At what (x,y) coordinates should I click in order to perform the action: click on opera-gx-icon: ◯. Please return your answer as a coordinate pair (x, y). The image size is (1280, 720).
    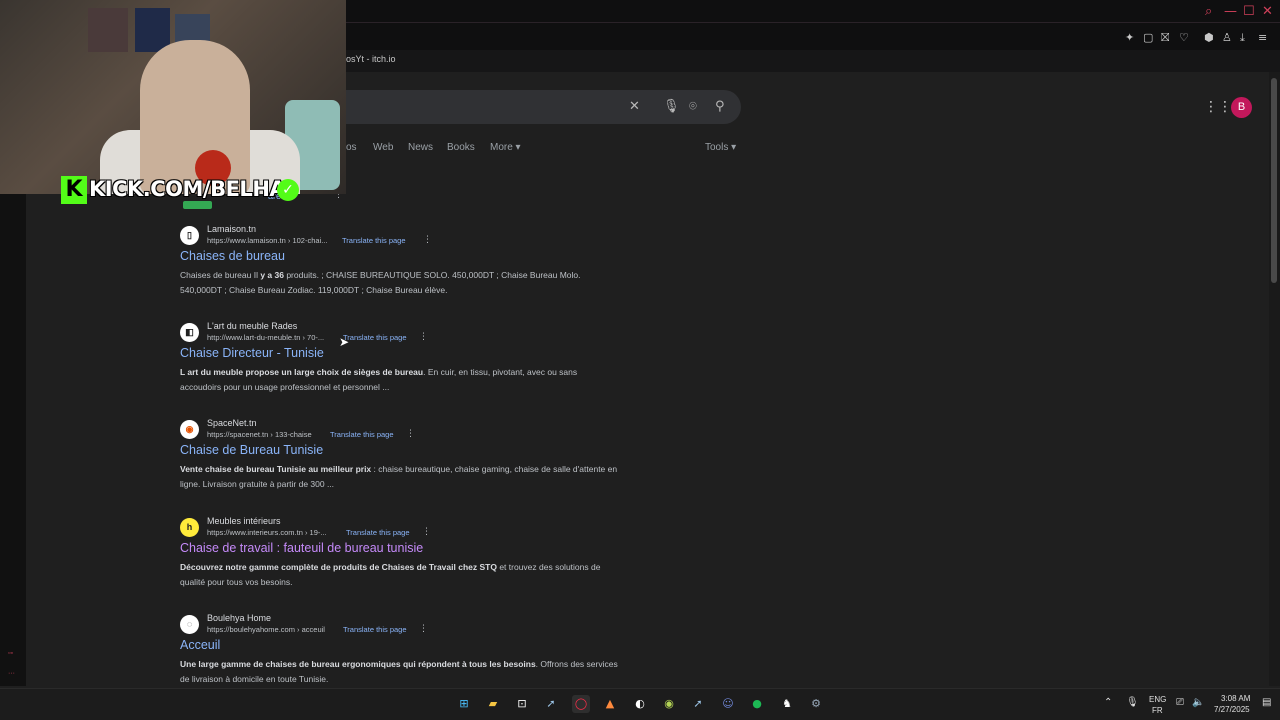
    Looking at the image, I should click on (581, 704).